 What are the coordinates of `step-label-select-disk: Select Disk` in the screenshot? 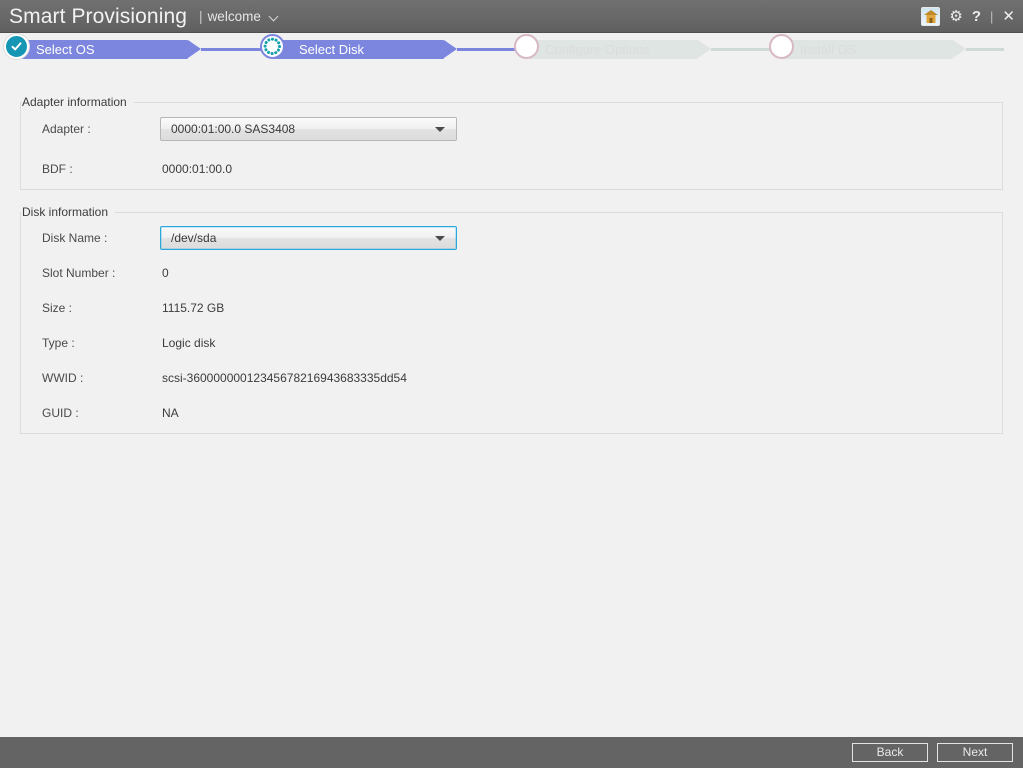 It's located at (331, 49).